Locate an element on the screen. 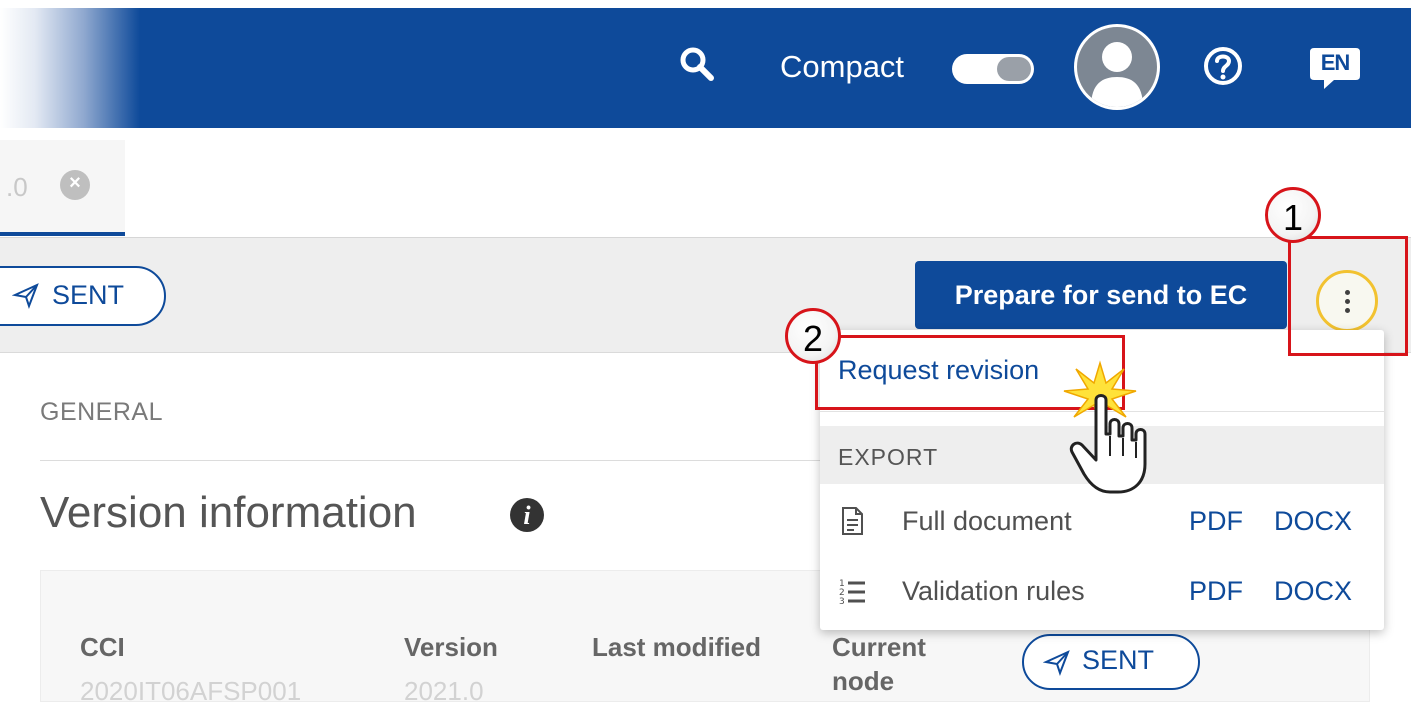 This screenshot has width=1411, height=702. menu-item-validation-rules: Validation rules is located at coordinates (993, 591).